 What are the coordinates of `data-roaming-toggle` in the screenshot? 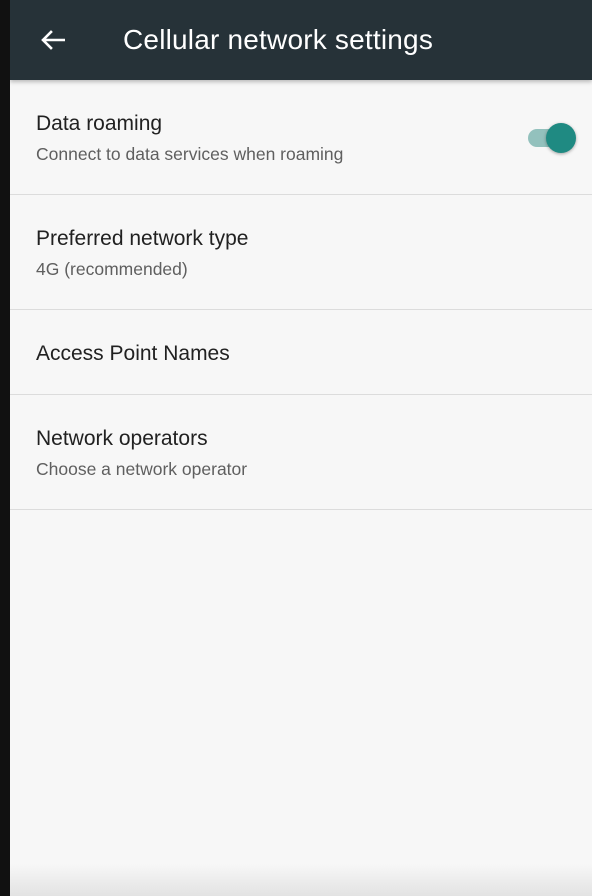 It's located at (551, 137).